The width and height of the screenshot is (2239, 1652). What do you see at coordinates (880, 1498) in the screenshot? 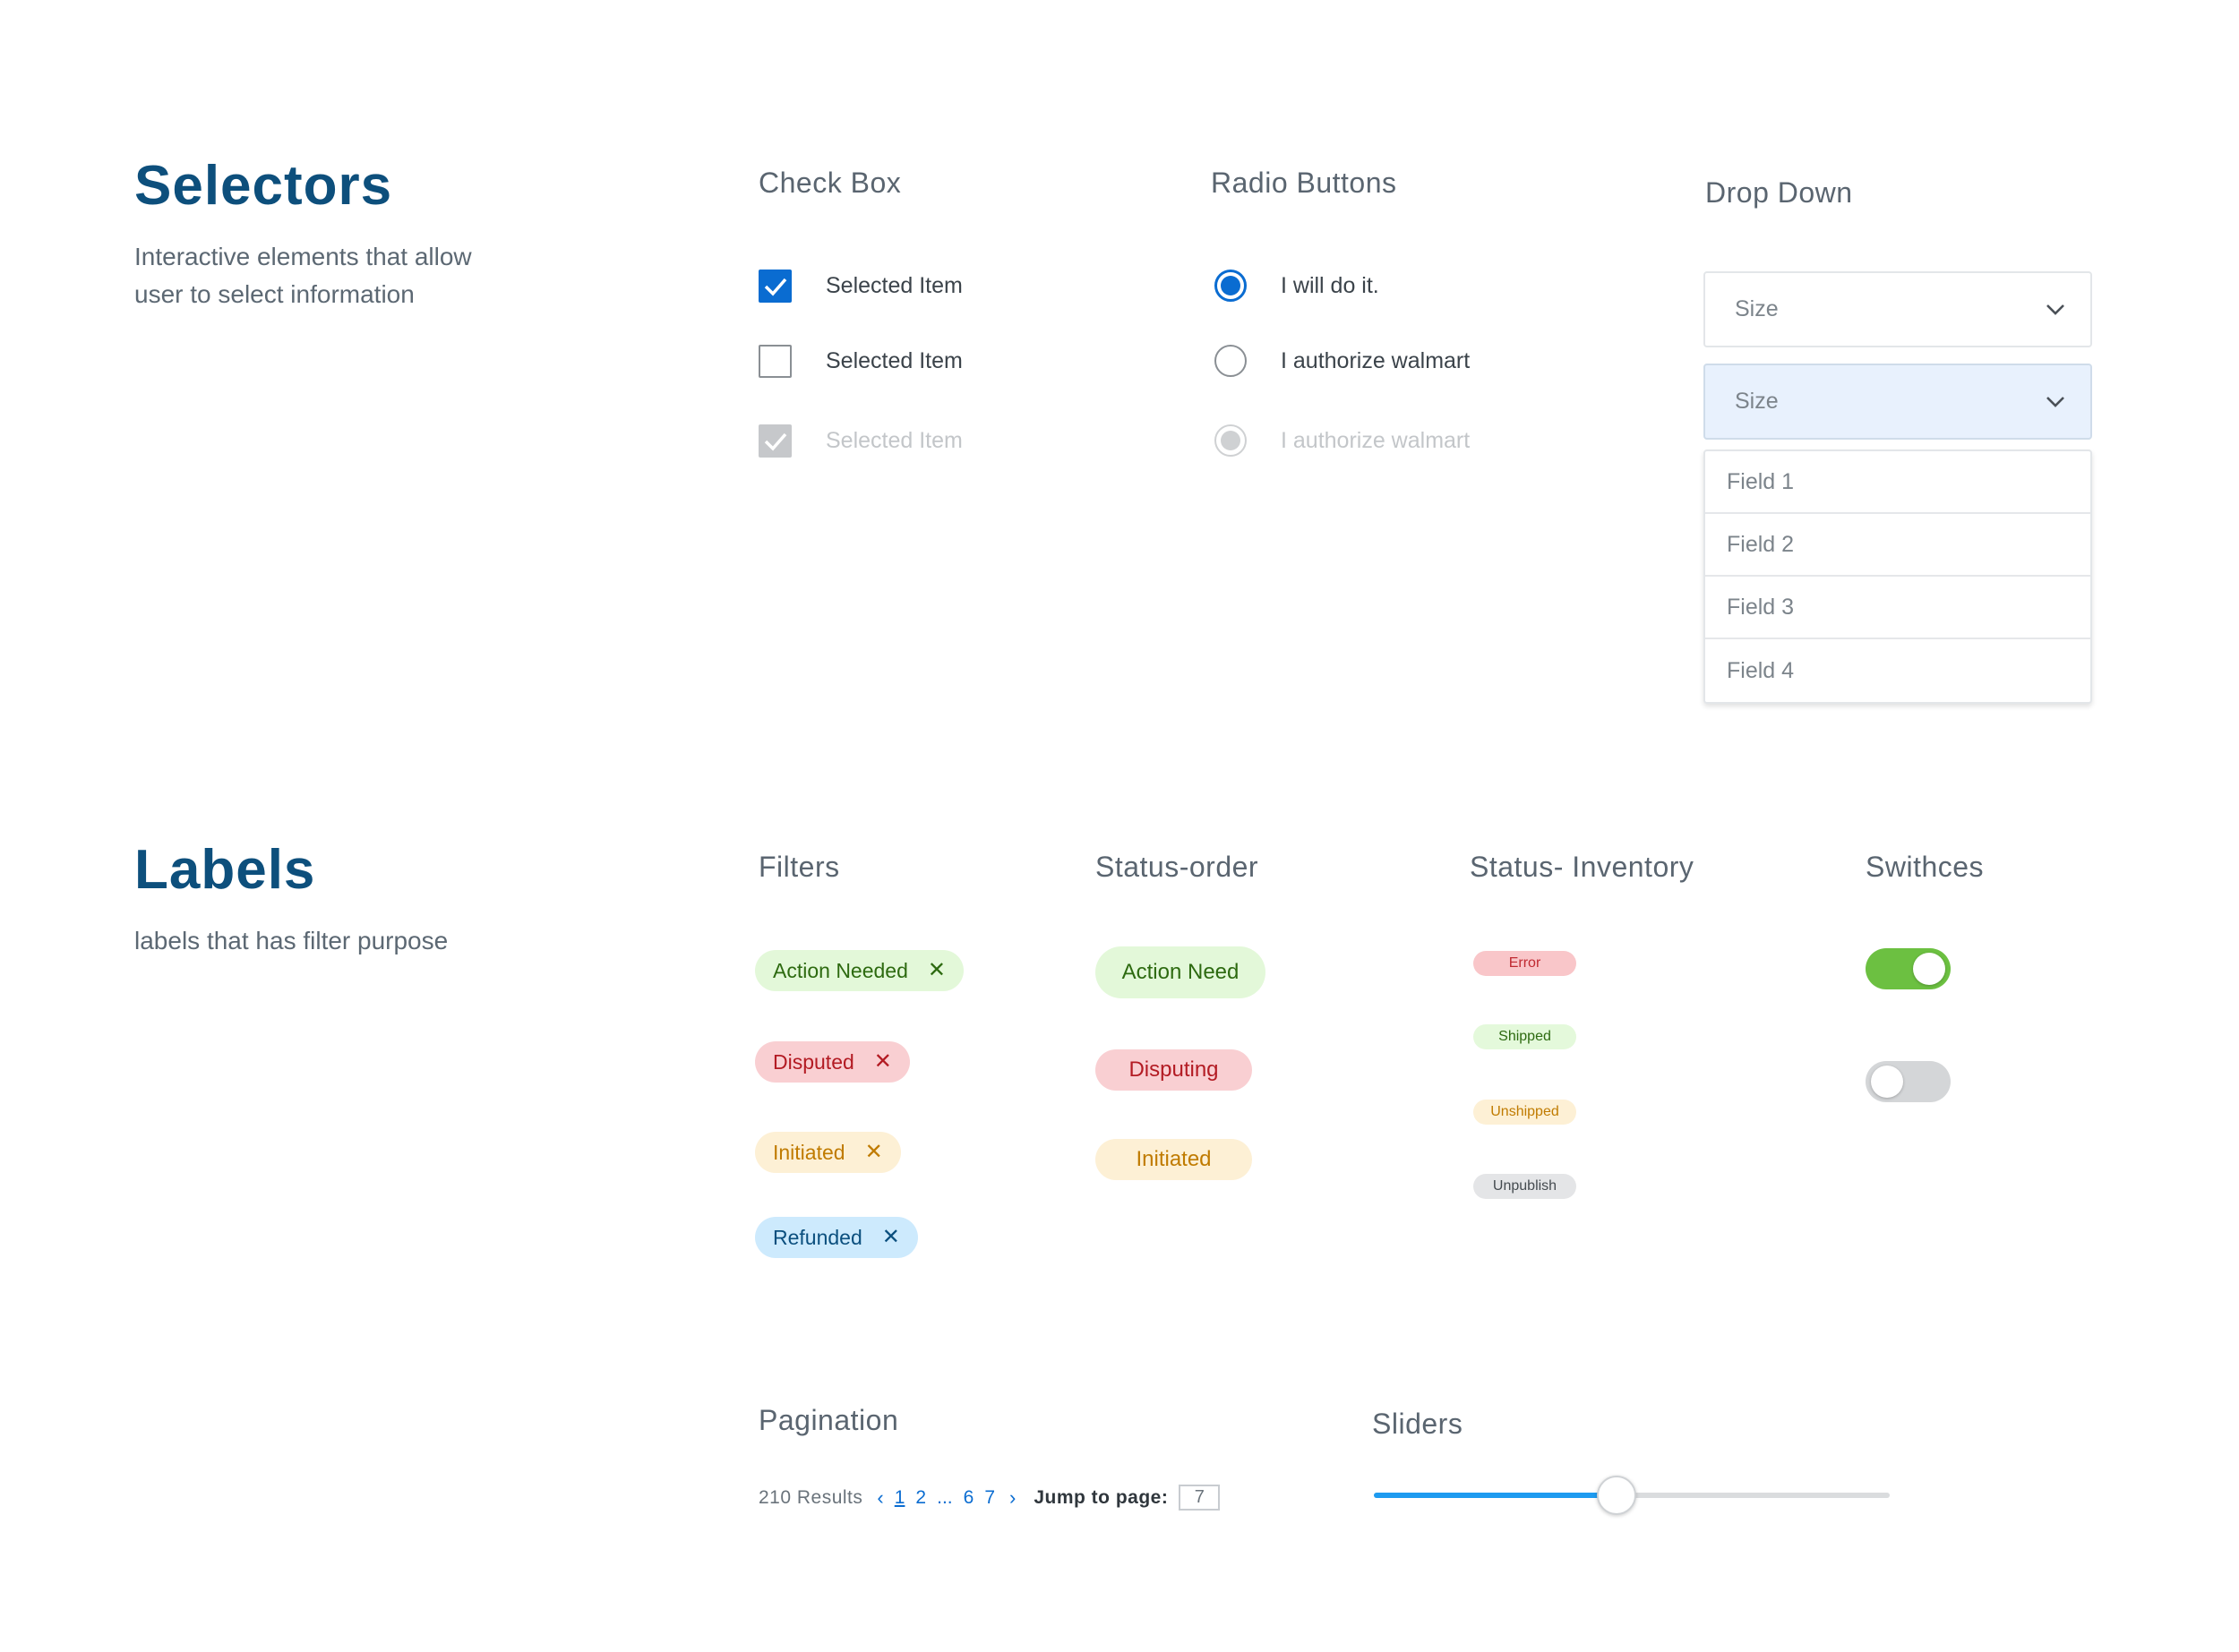
I see `chevron-left-icon: ‹` at bounding box center [880, 1498].